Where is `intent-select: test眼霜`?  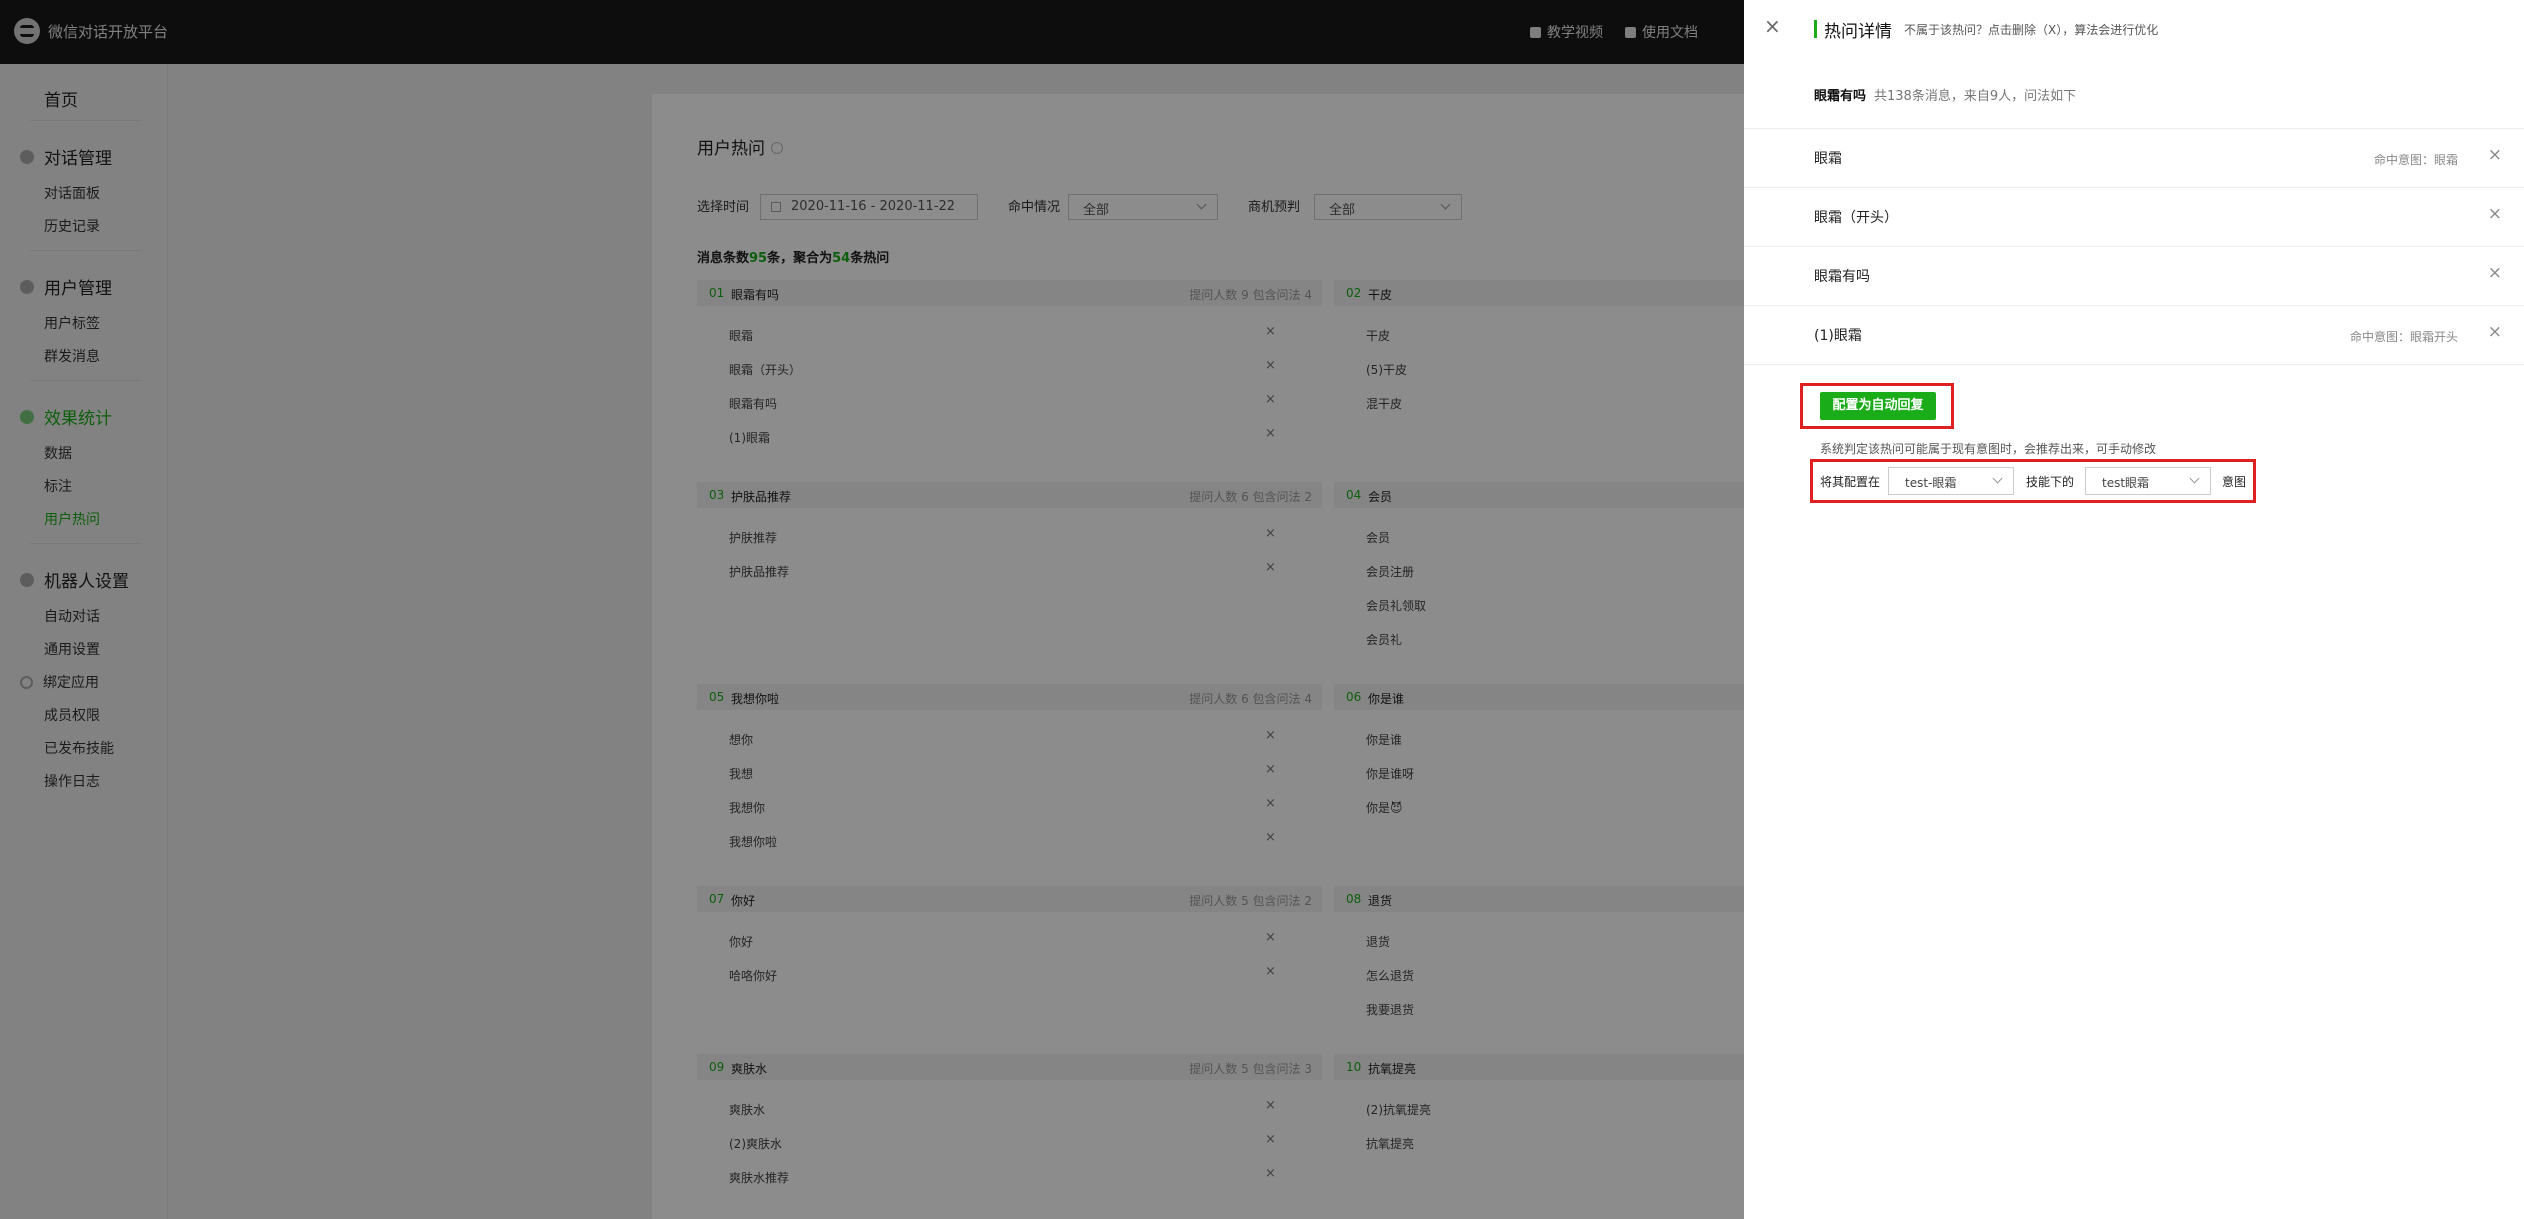 intent-select: test眼霜 is located at coordinates (2148, 481).